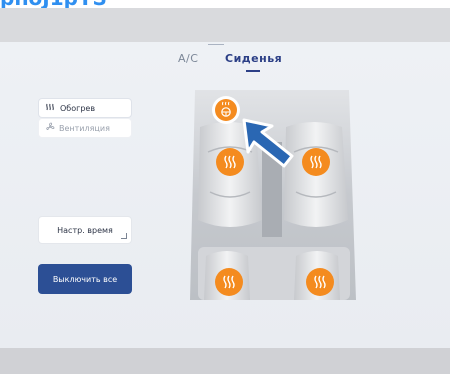 The width and height of the screenshot is (450, 374). I want to click on top-caption: pnoJ1pYS, so click(225, 4).